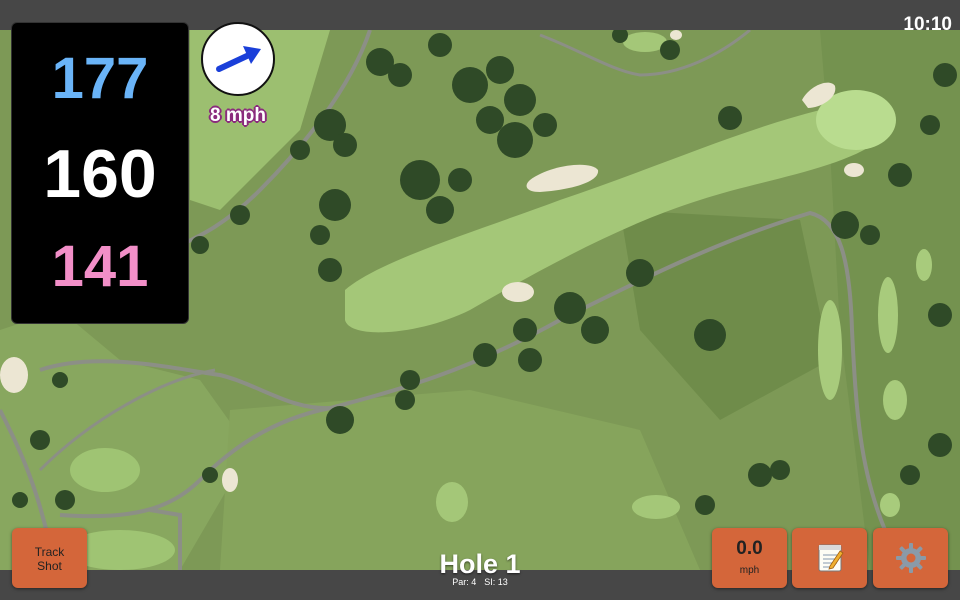 The width and height of the screenshot is (960, 600). I want to click on track-shot-label-line2: Shot, so click(49, 566).